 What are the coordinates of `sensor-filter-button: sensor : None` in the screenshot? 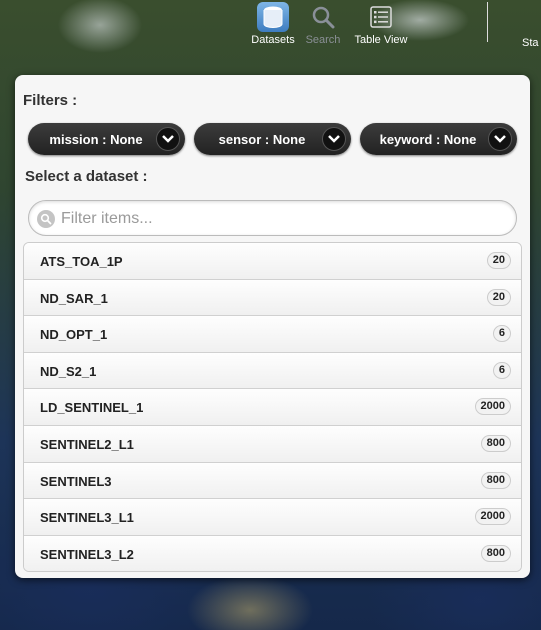 It's located at (272, 139).